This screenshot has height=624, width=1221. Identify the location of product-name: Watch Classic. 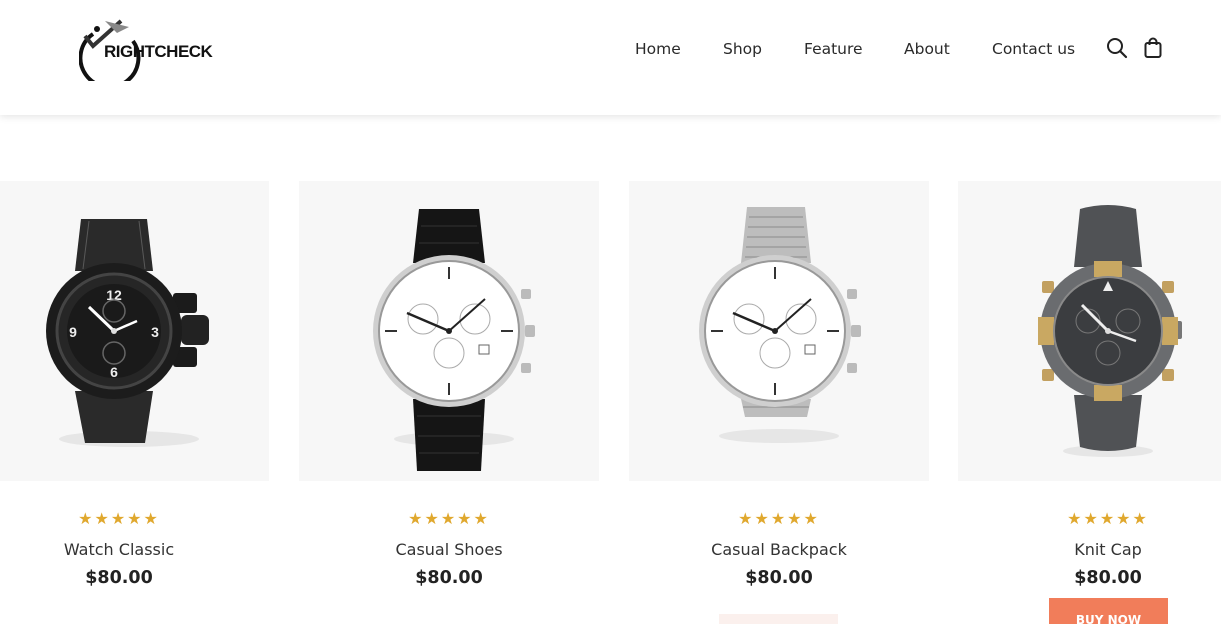
(134, 550).